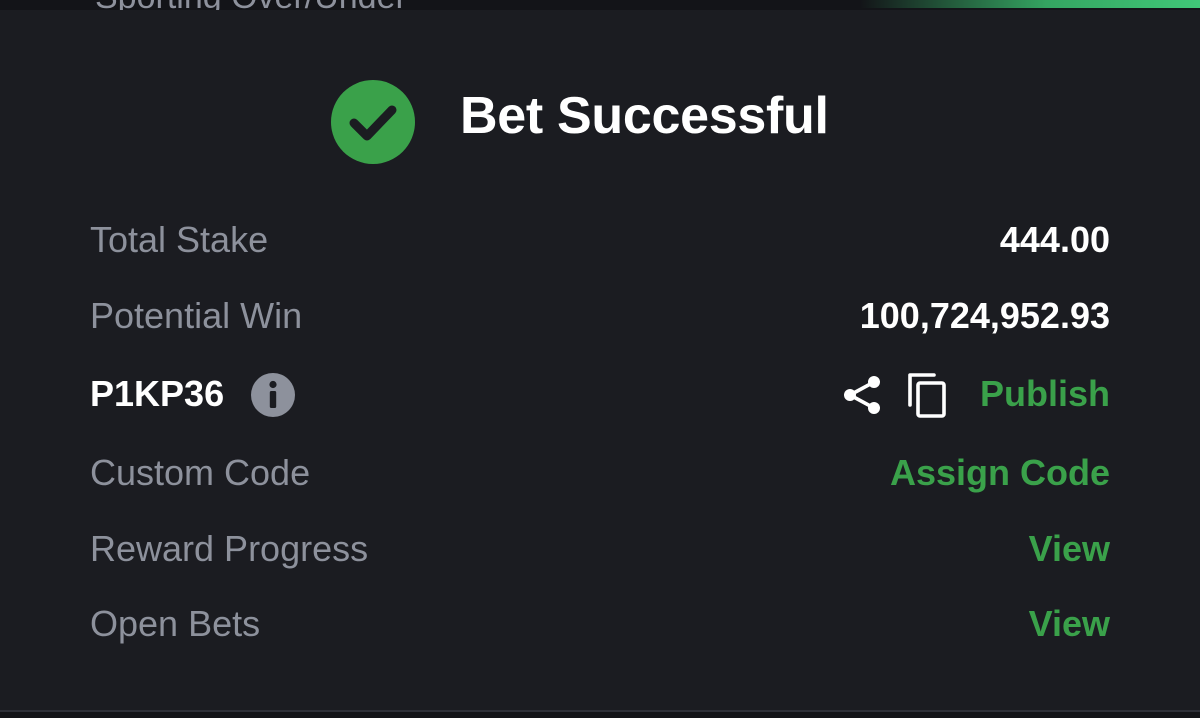 Image resolution: width=1200 pixels, height=718 pixels. I want to click on reward-progress-view-link: View, so click(1069, 549).